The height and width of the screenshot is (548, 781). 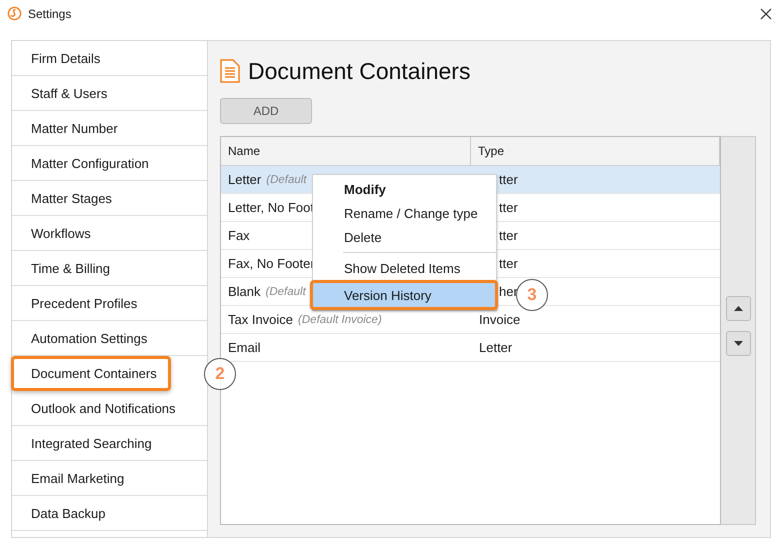 What do you see at coordinates (261, 319) in the screenshot?
I see `name-text: Tax Invoice` at bounding box center [261, 319].